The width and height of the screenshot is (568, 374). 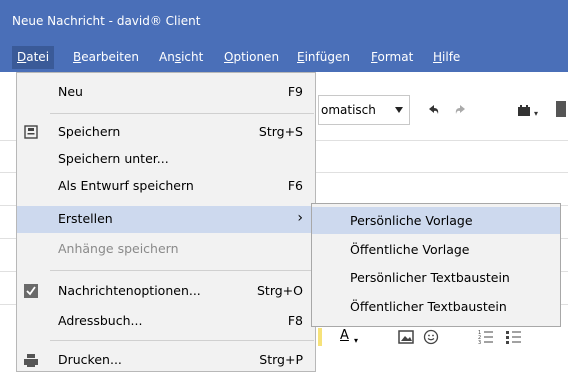 I want to click on submenu-item-persoenliche-vorlage: Persönliche Vorlage, so click(x=436, y=220).